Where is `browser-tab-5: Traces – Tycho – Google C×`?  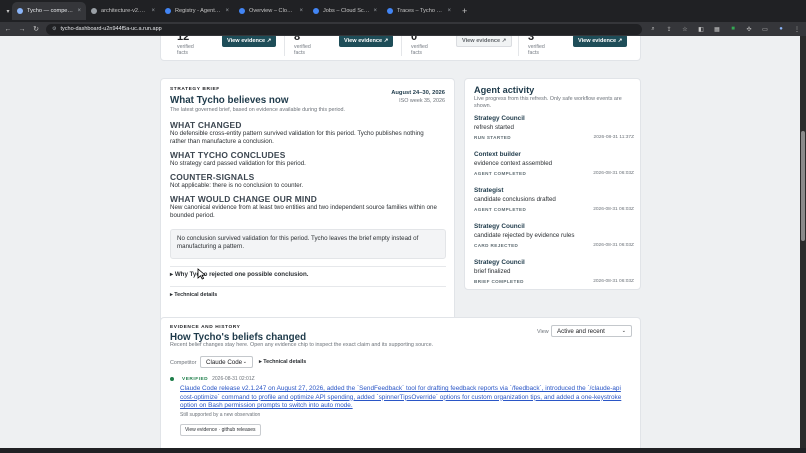 browser-tab-5: Traces – Tycho – Google C× is located at coordinates (419, 11).